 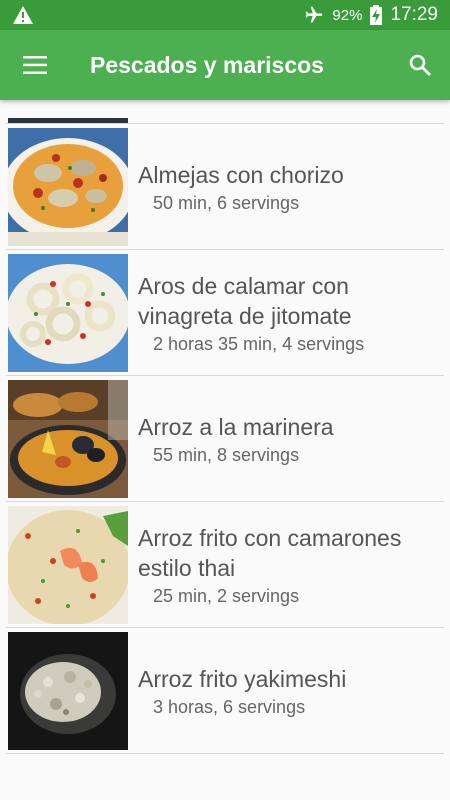 What do you see at coordinates (226, 454) in the screenshot?
I see `recipe-meta: 55 min, 8 servings` at bounding box center [226, 454].